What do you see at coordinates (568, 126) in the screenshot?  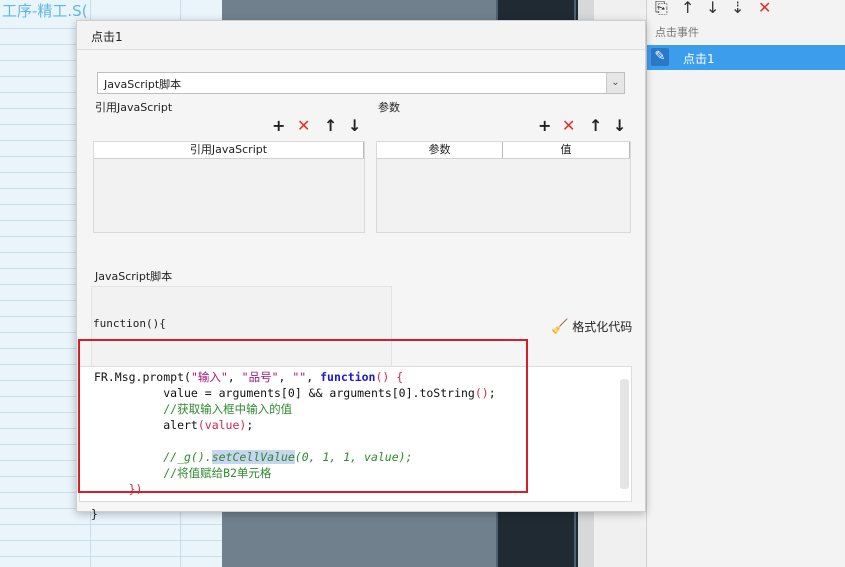 I see `delete-param-button: ✕` at bounding box center [568, 126].